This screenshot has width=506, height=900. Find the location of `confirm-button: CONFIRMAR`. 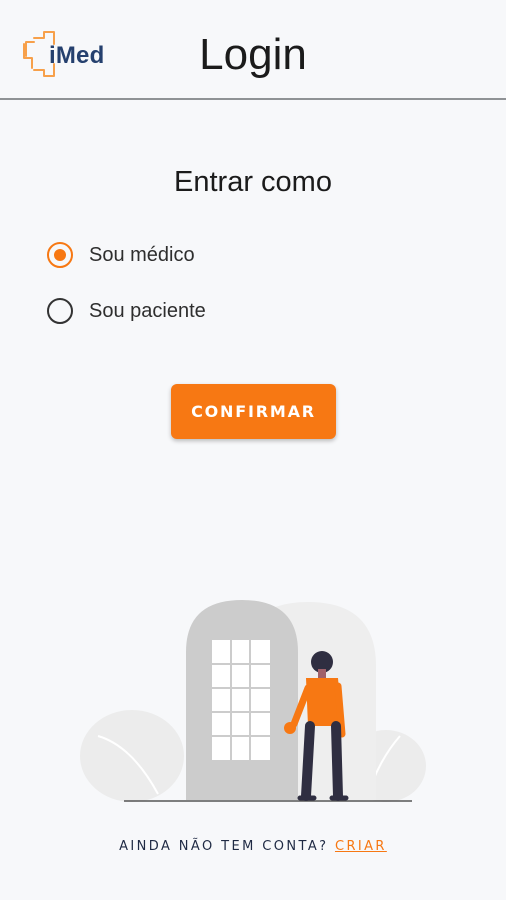

confirm-button: CONFIRMAR is located at coordinates (253, 411).